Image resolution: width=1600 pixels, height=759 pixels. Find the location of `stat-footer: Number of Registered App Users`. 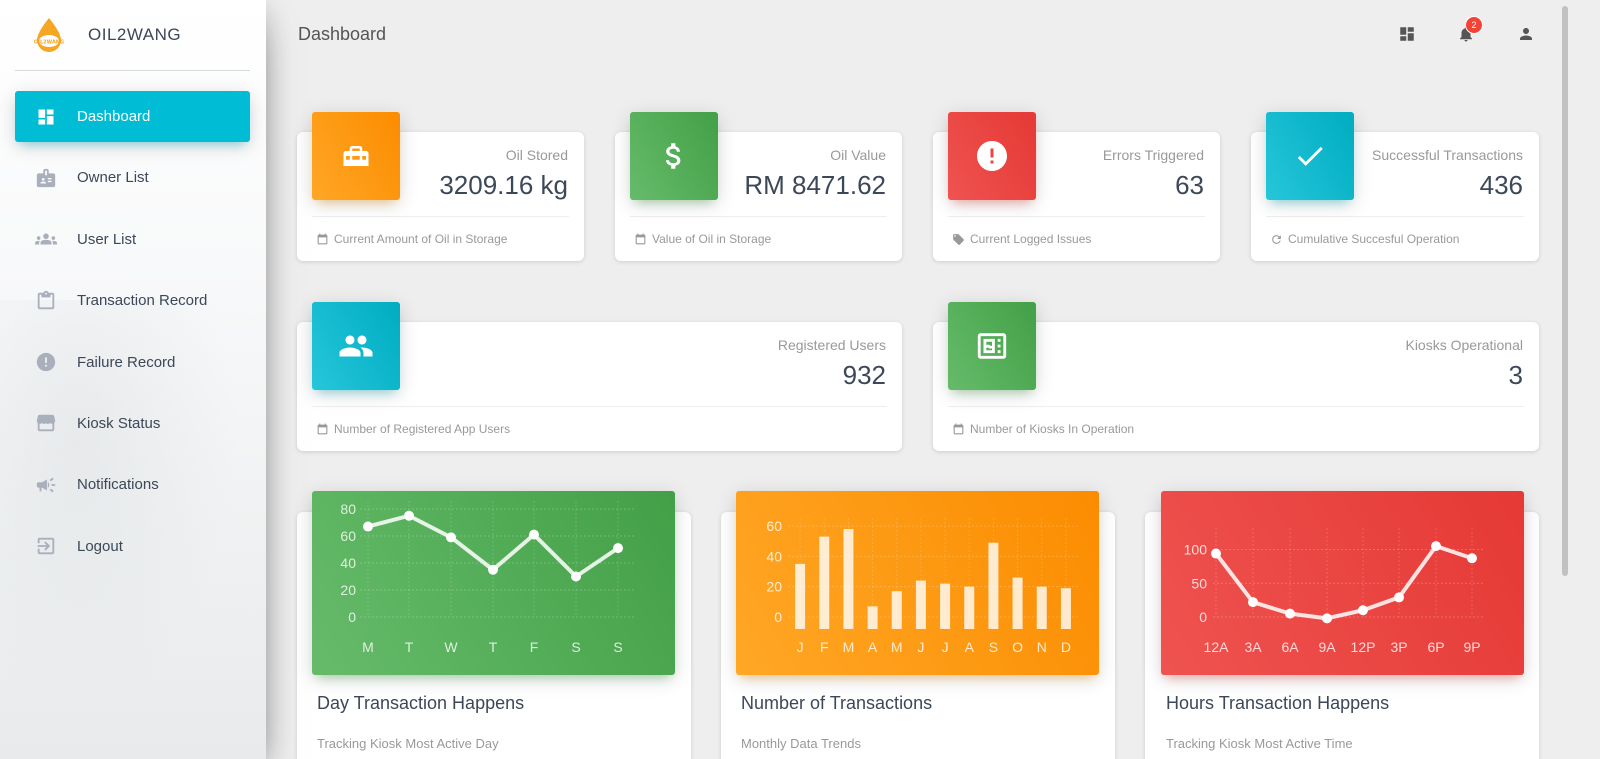

stat-footer: Number of Registered App Users is located at coordinates (413, 429).